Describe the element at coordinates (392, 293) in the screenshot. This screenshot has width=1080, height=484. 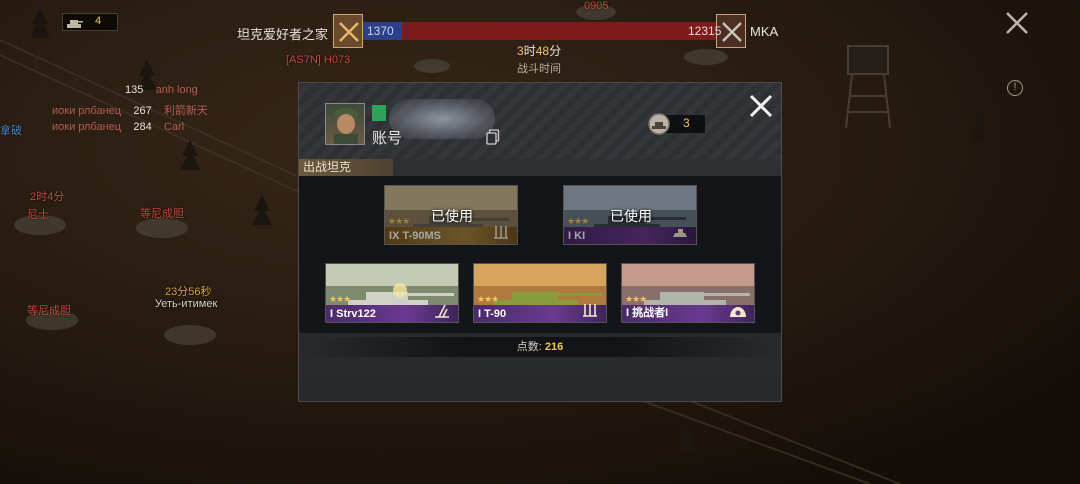
I see `tank-card: ★★★ I Strv122` at that location.